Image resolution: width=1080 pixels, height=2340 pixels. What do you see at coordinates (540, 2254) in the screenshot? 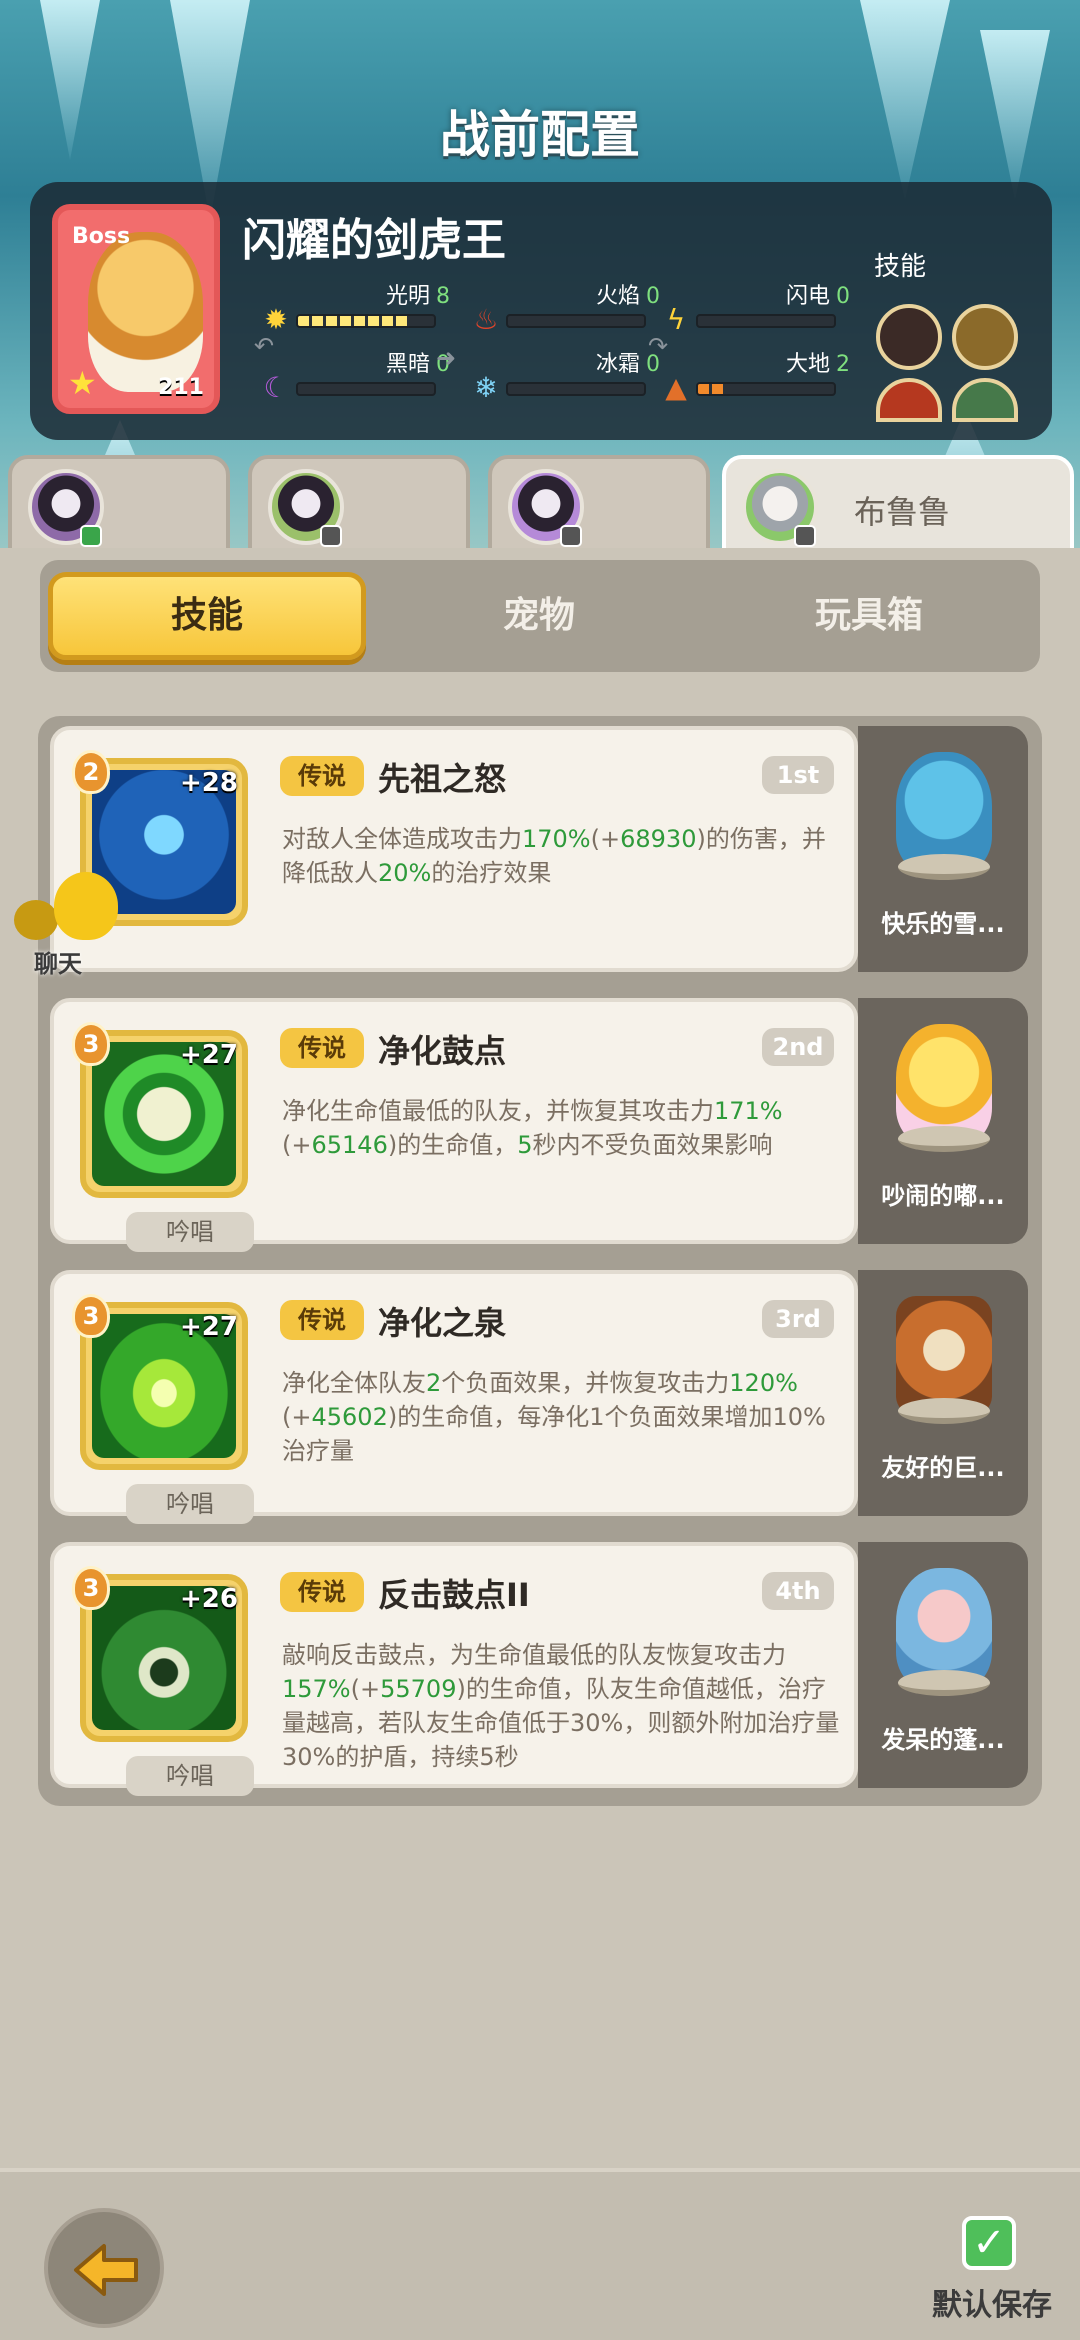
I see `bottom-bar: ✓ 默认保存` at bounding box center [540, 2254].